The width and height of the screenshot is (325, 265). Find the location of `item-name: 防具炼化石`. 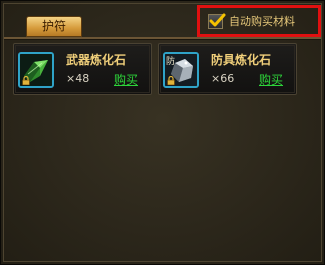

item-name: 防具炼化石 is located at coordinates (241, 60).